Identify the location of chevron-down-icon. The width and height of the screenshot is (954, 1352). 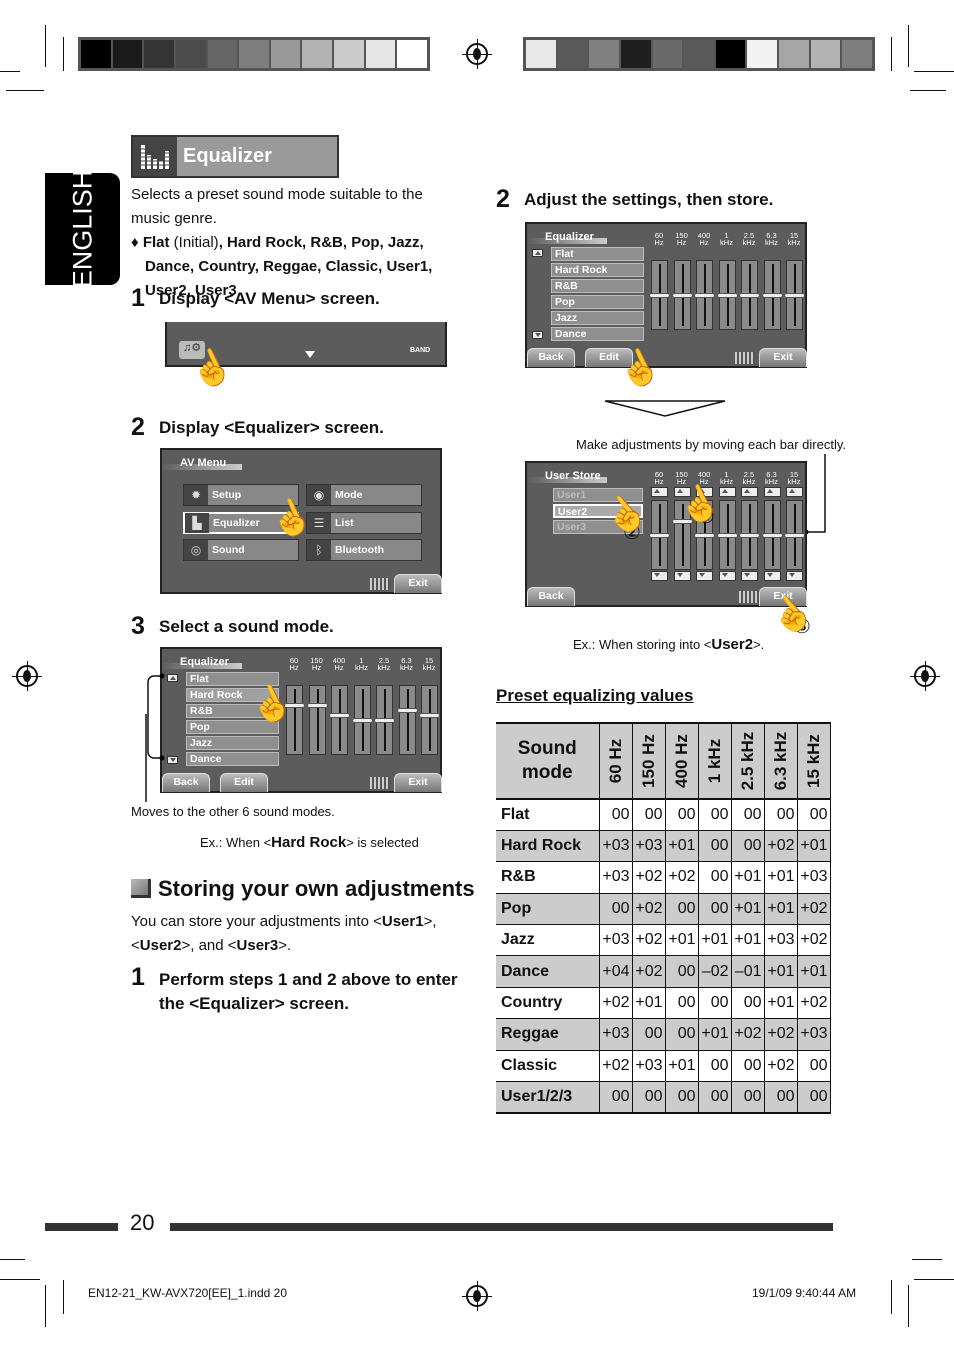
(310, 354).